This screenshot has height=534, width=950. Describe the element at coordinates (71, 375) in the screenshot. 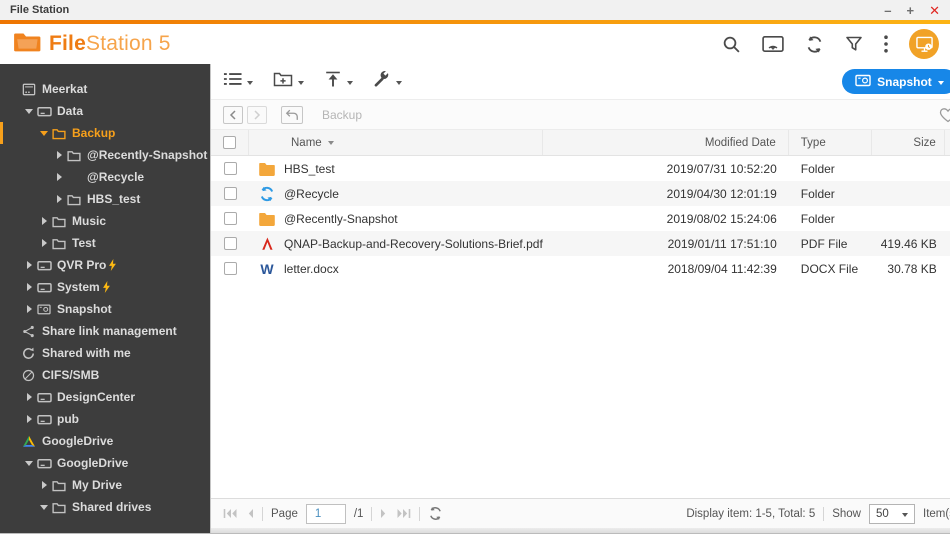

I see `sidebar-item-label: CIFS/SMB` at that location.